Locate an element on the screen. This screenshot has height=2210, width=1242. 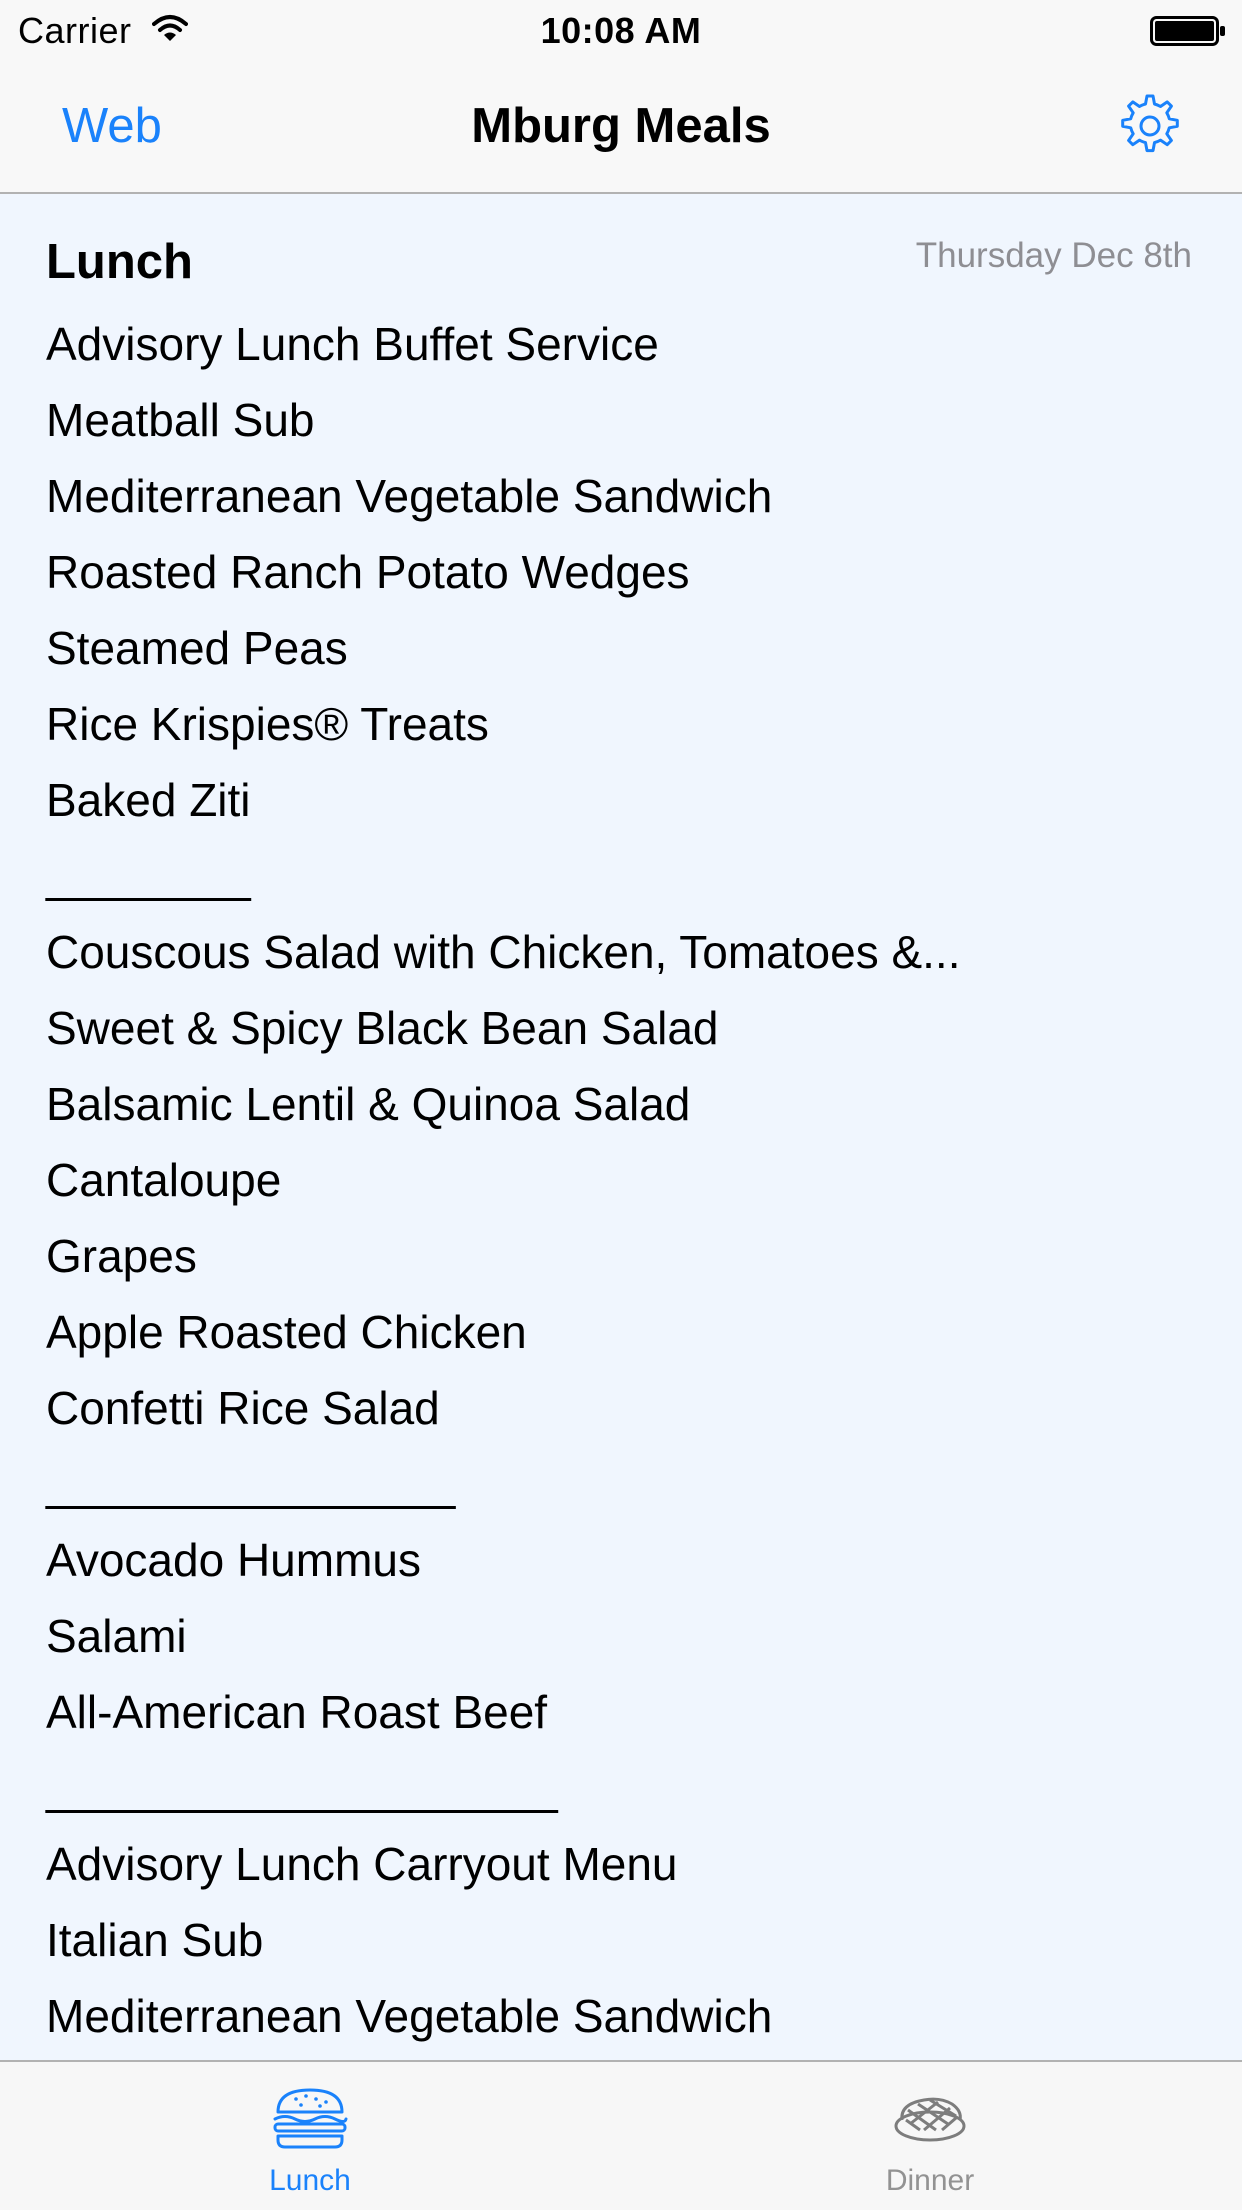
steak-icon is located at coordinates (930, 2119).